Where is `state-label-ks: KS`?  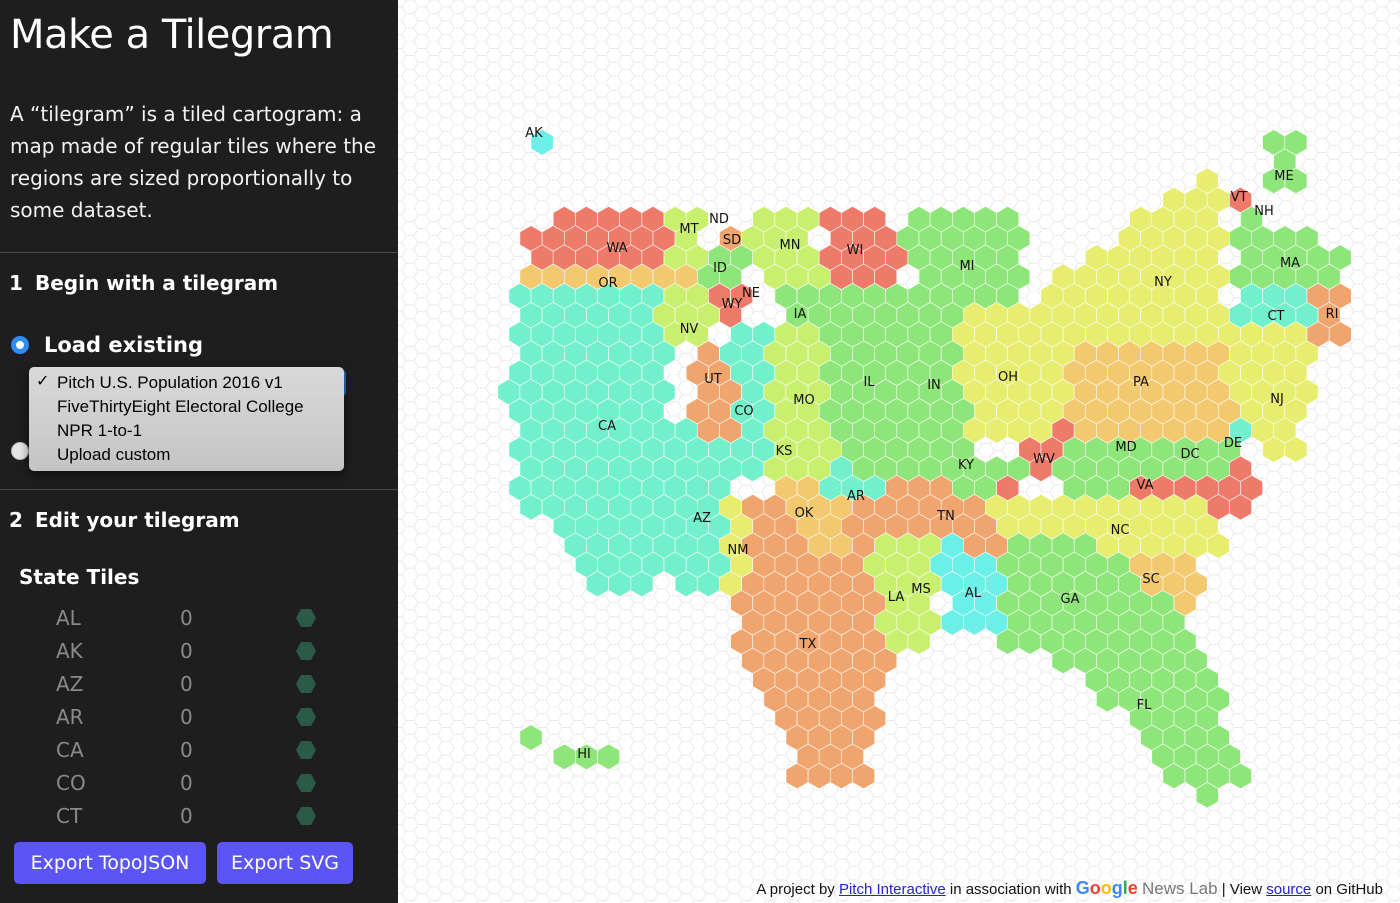 state-label-ks: KS is located at coordinates (784, 451).